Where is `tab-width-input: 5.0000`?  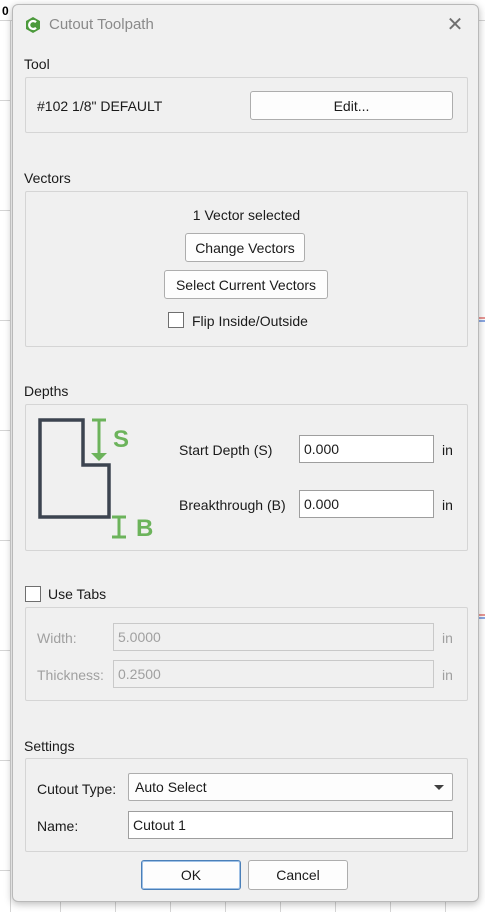 tab-width-input: 5.0000 is located at coordinates (273, 637).